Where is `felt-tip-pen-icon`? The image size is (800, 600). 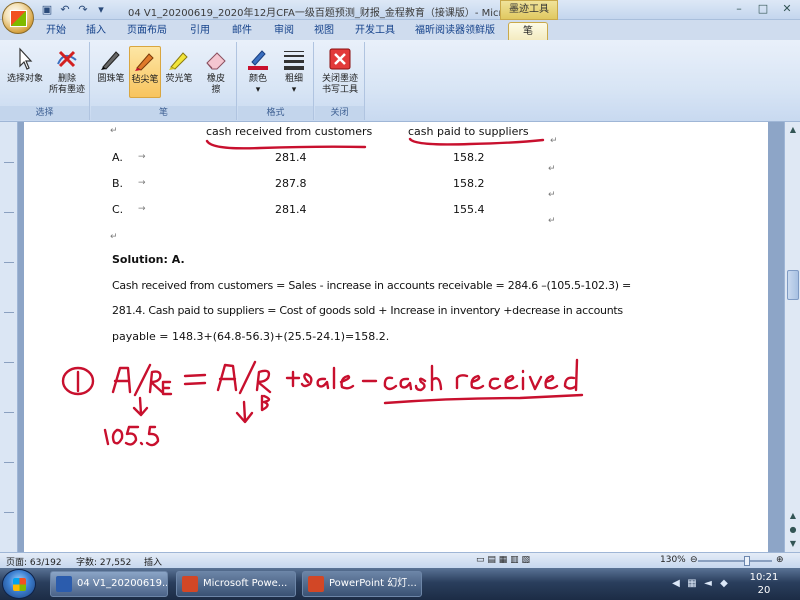
felt-tip-pen-icon is located at coordinates (144, 62).